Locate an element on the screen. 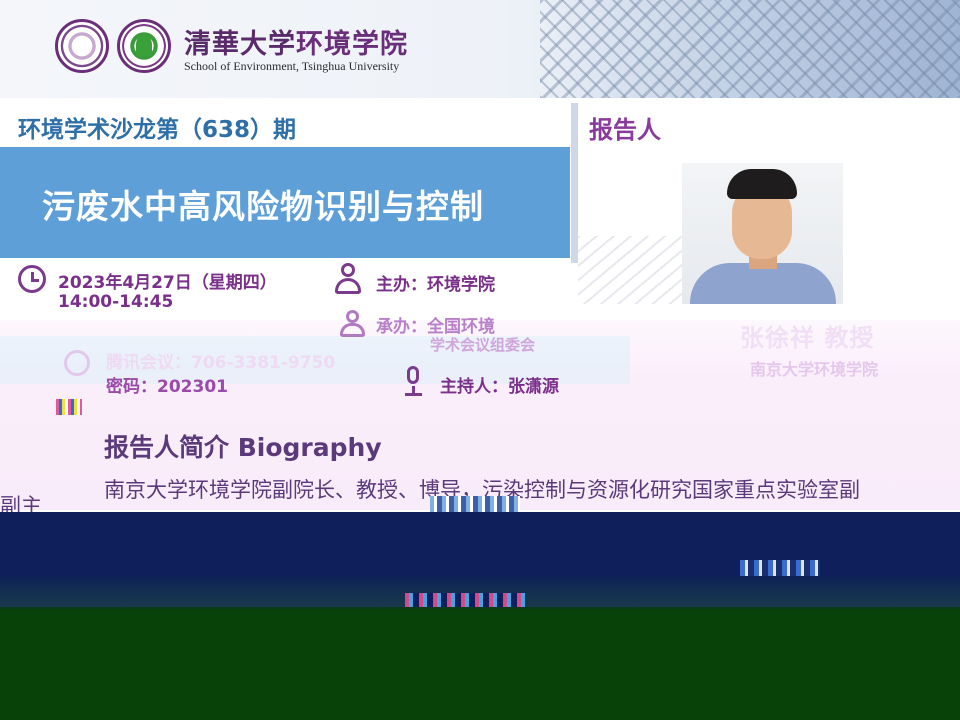 The width and height of the screenshot is (960, 720). building-image is located at coordinates (750, 49).